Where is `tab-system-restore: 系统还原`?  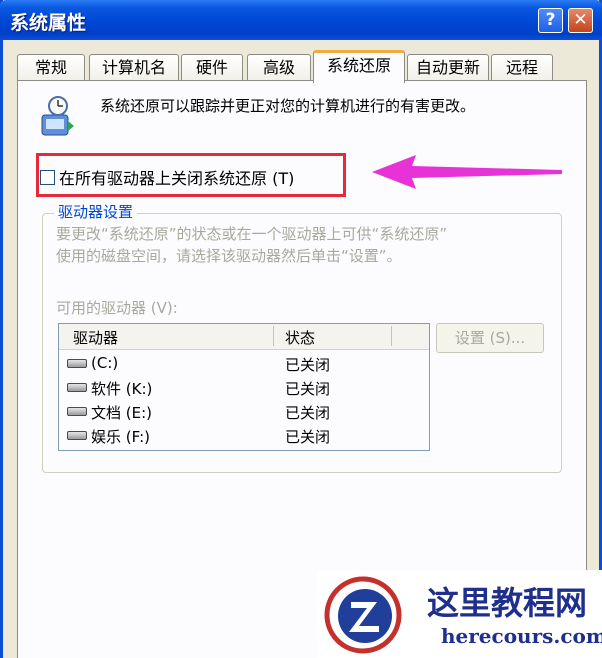 tab-system-restore: 系统还原 is located at coordinates (359, 66).